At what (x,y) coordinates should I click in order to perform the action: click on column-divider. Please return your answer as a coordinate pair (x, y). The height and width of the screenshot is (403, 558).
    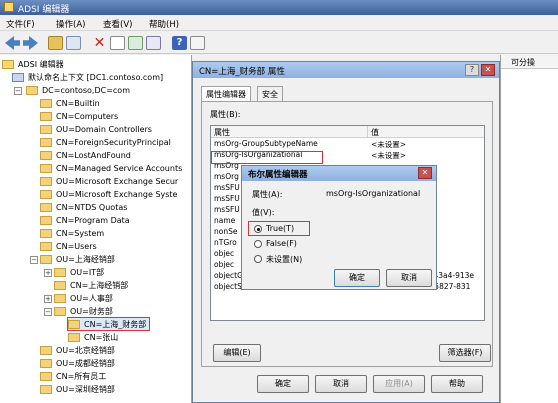
    Looking at the image, I should click on (367, 132).